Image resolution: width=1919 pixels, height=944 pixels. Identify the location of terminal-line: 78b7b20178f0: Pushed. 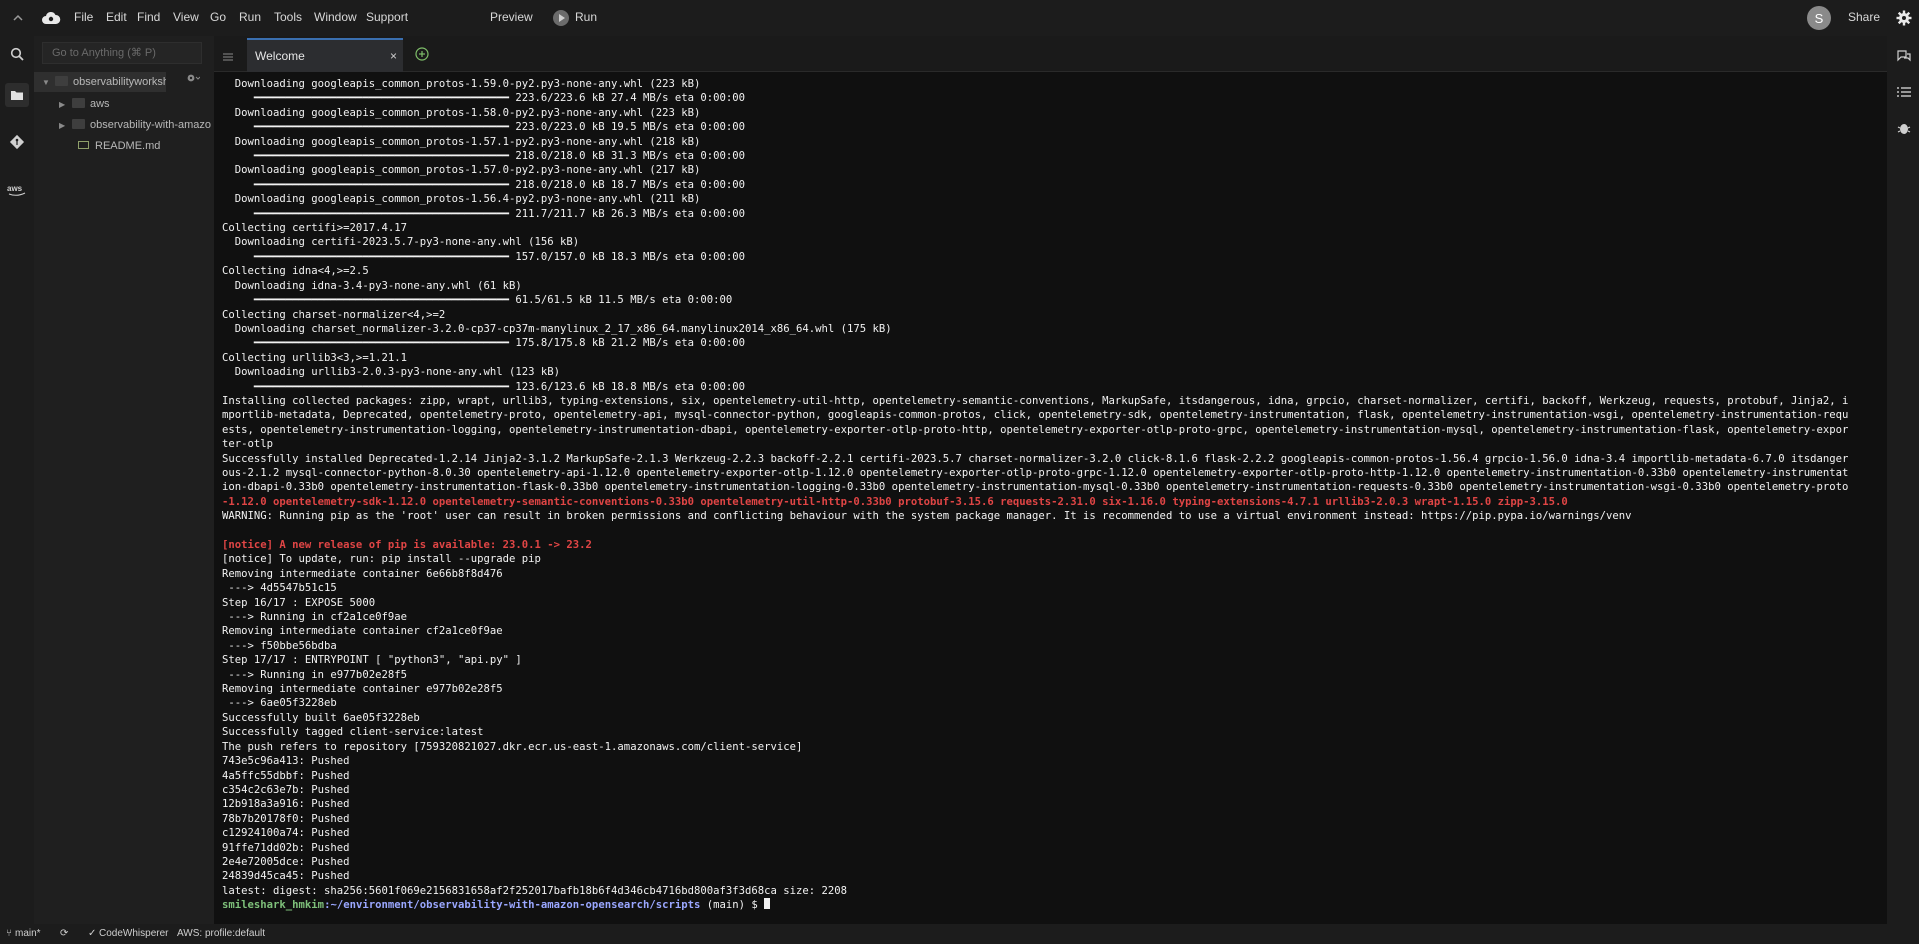
(286, 818).